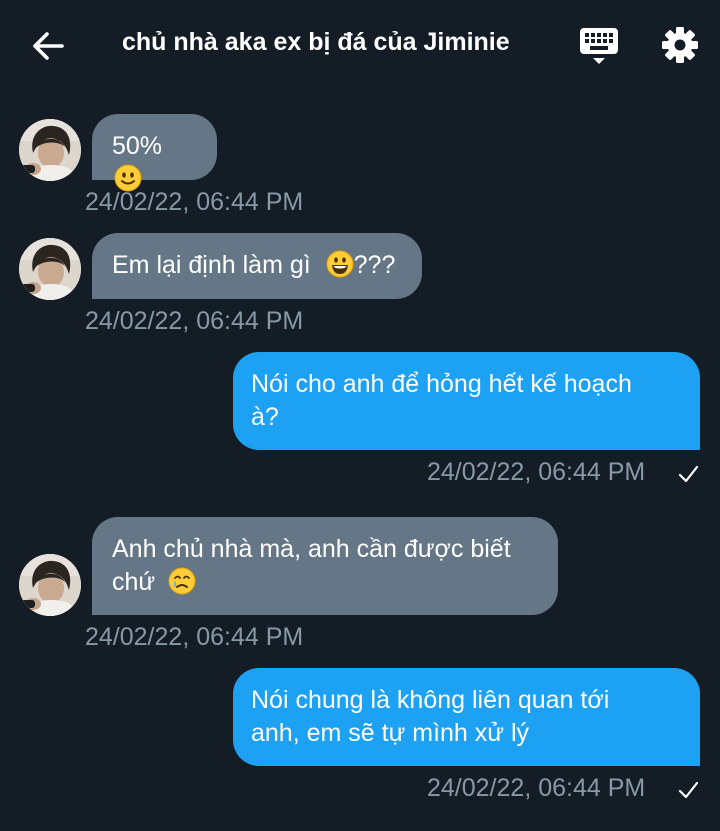 The width and height of the screenshot is (720, 831). I want to click on message-text-line: Nói chung là không liên quan tới, so click(430, 700).